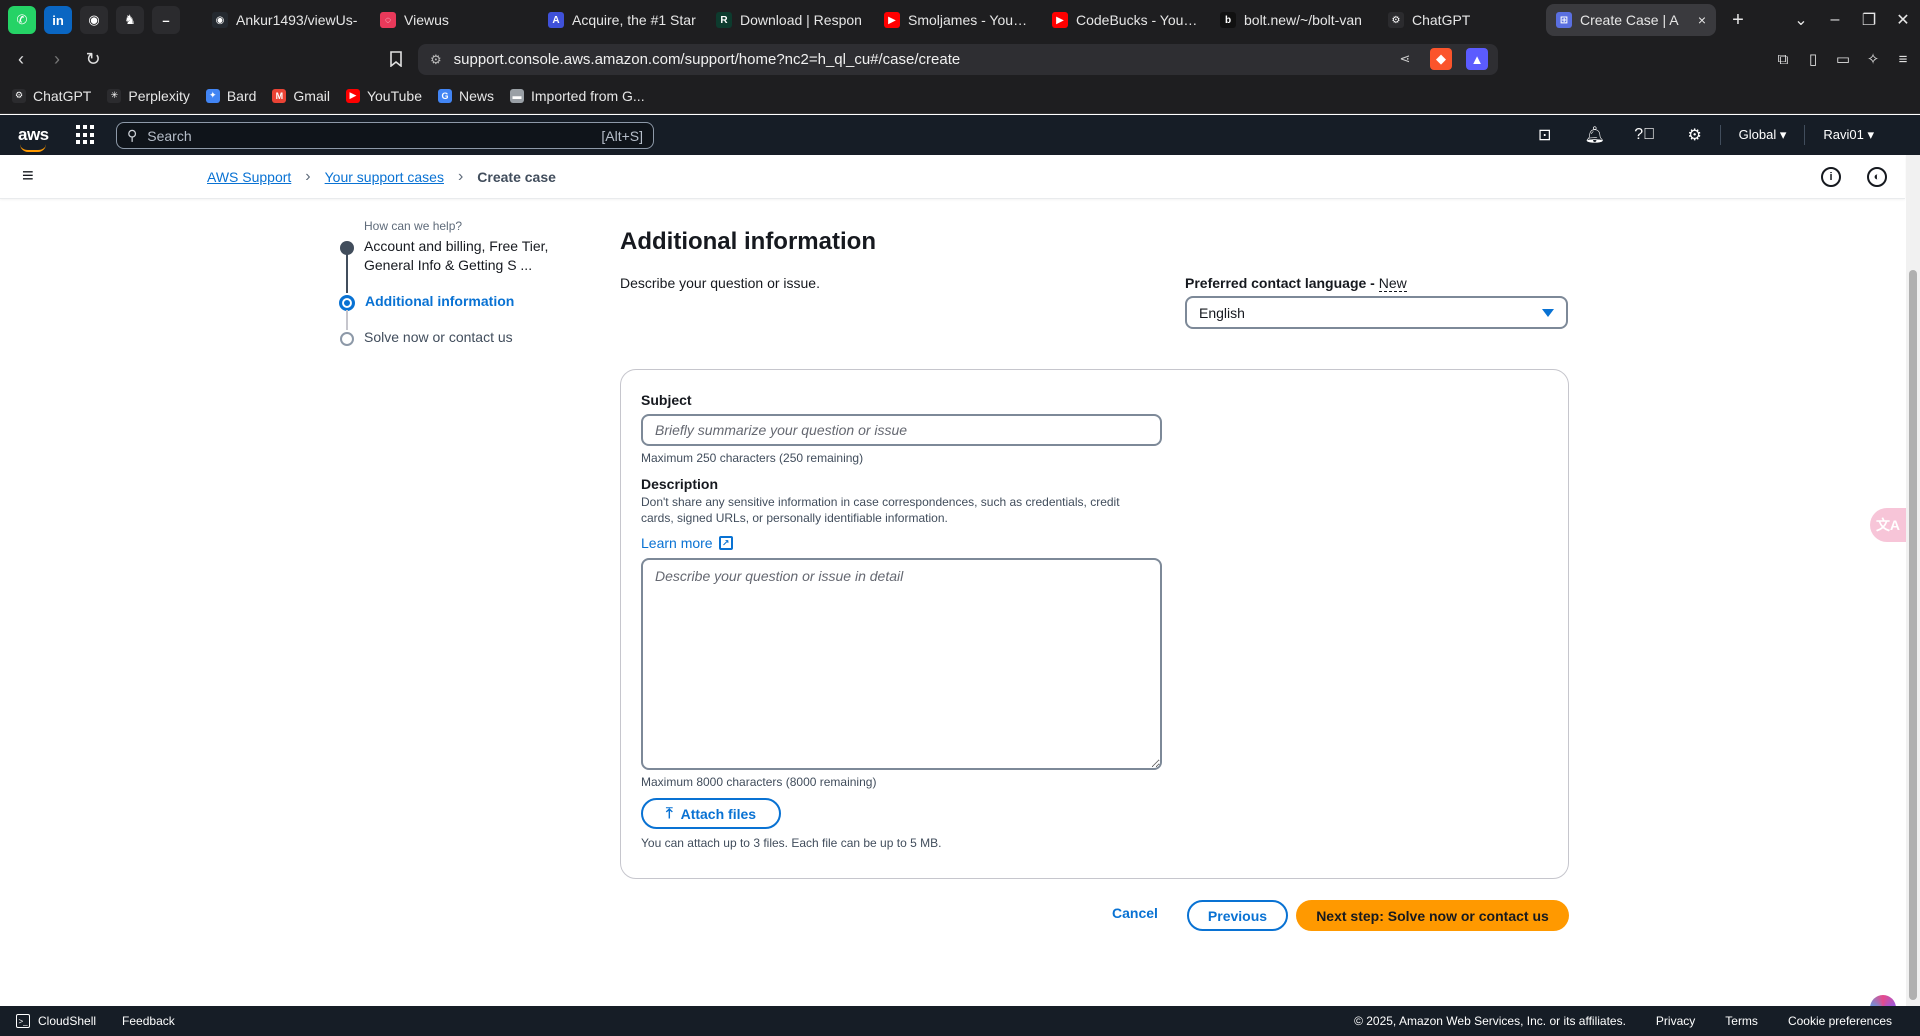 The image size is (1920, 1036). I want to click on new-badge: New, so click(1392, 283).